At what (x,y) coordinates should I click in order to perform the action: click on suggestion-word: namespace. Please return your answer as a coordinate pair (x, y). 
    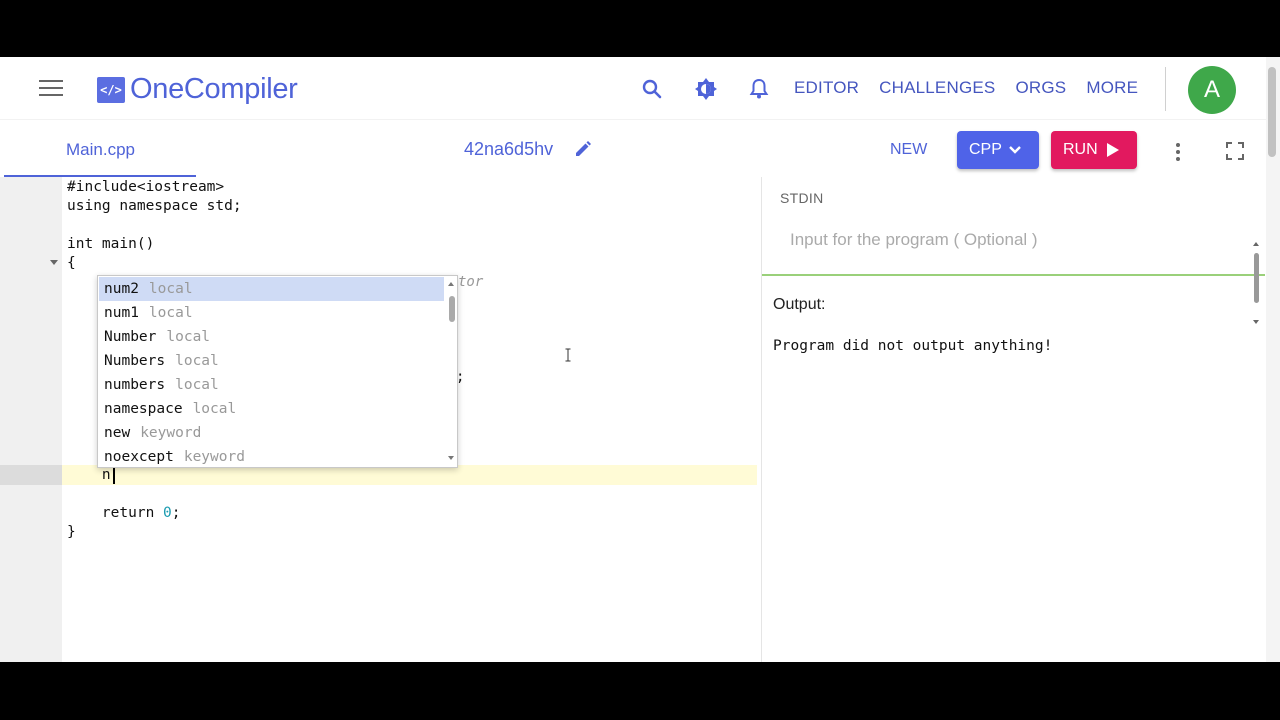
    Looking at the image, I should click on (143, 409).